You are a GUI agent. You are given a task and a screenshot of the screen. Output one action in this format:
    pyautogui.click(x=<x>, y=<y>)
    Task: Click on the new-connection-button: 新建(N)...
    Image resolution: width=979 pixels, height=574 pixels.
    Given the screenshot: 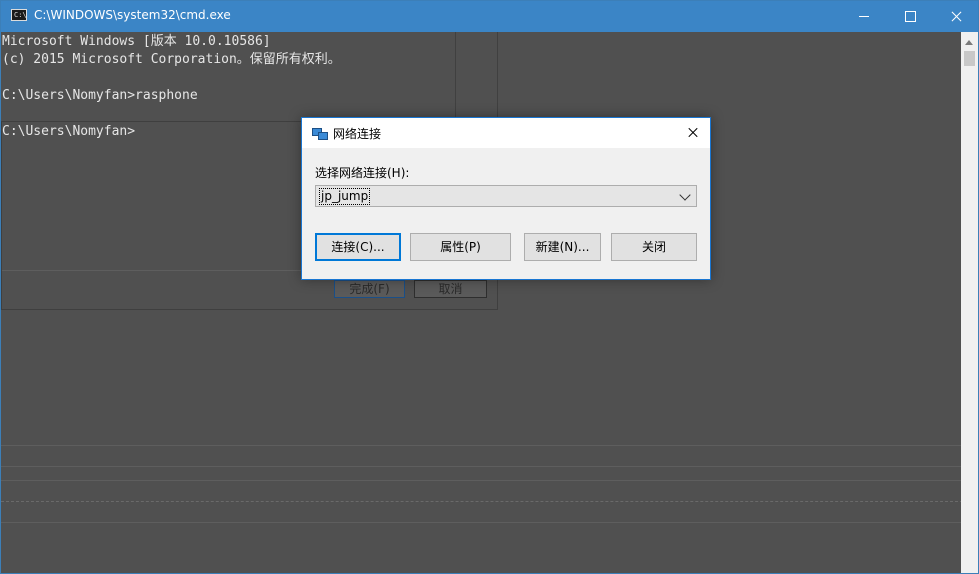 What is the action you would take?
    pyautogui.click(x=562, y=247)
    